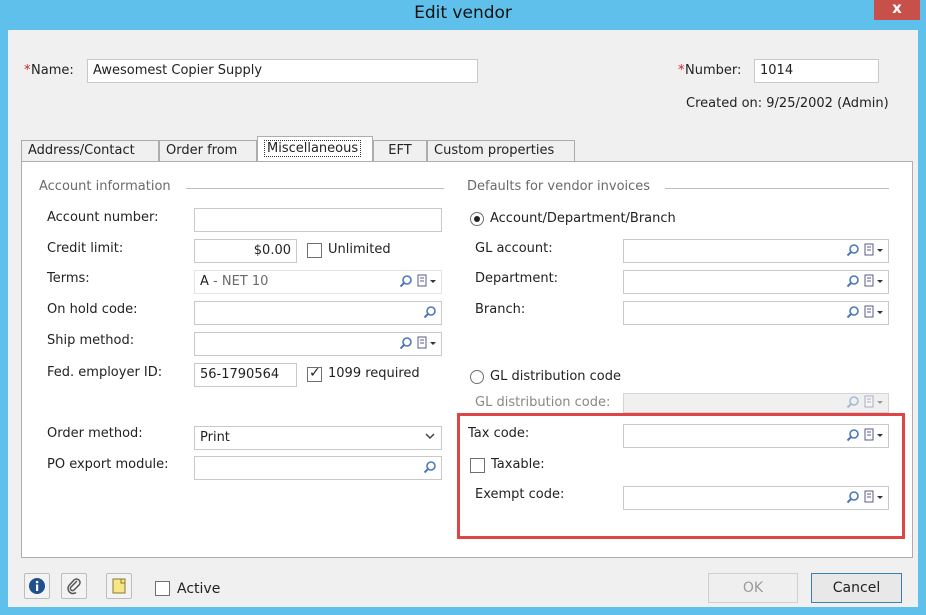 This screenshot has width=926, height=615. I want to click on active-checkbox, so click(162, 588).